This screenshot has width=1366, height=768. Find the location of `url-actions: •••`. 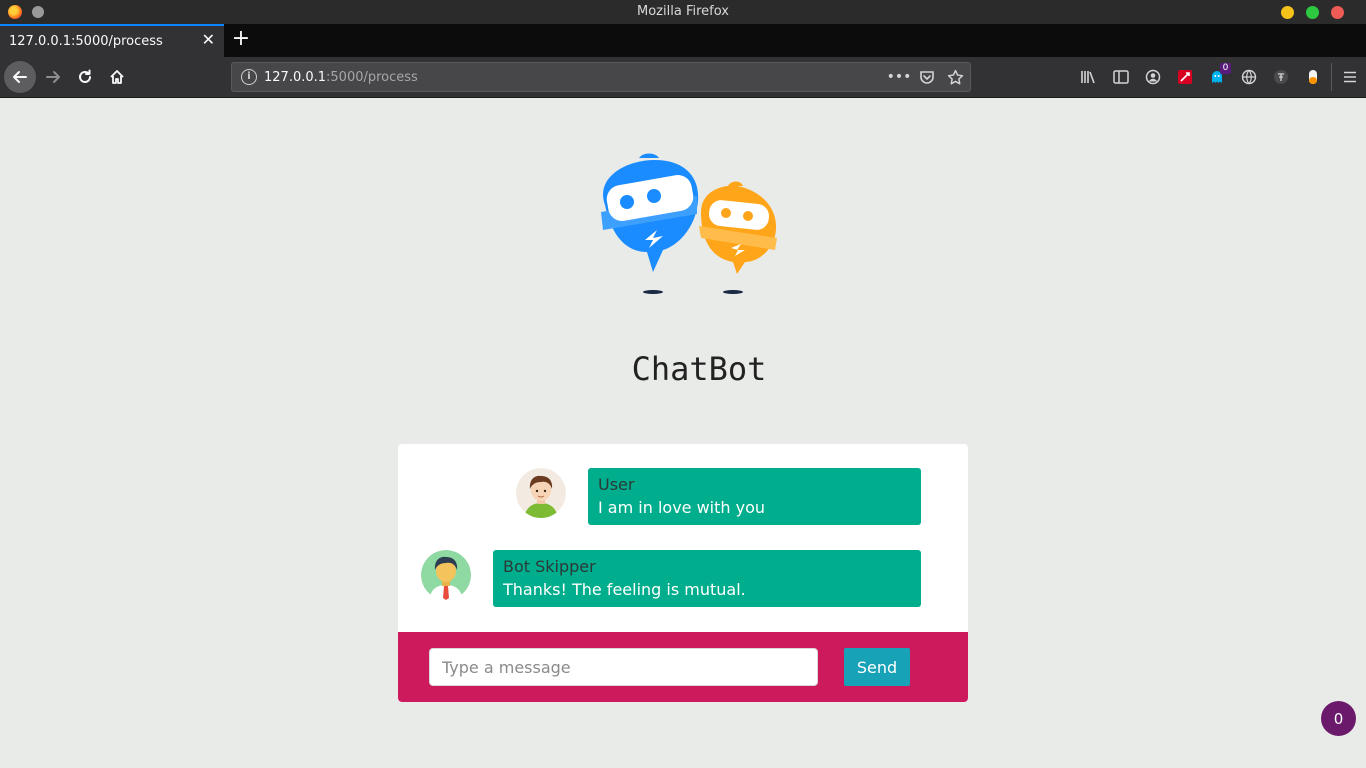

url-actions: ••• is located at coordinates (925, 77).